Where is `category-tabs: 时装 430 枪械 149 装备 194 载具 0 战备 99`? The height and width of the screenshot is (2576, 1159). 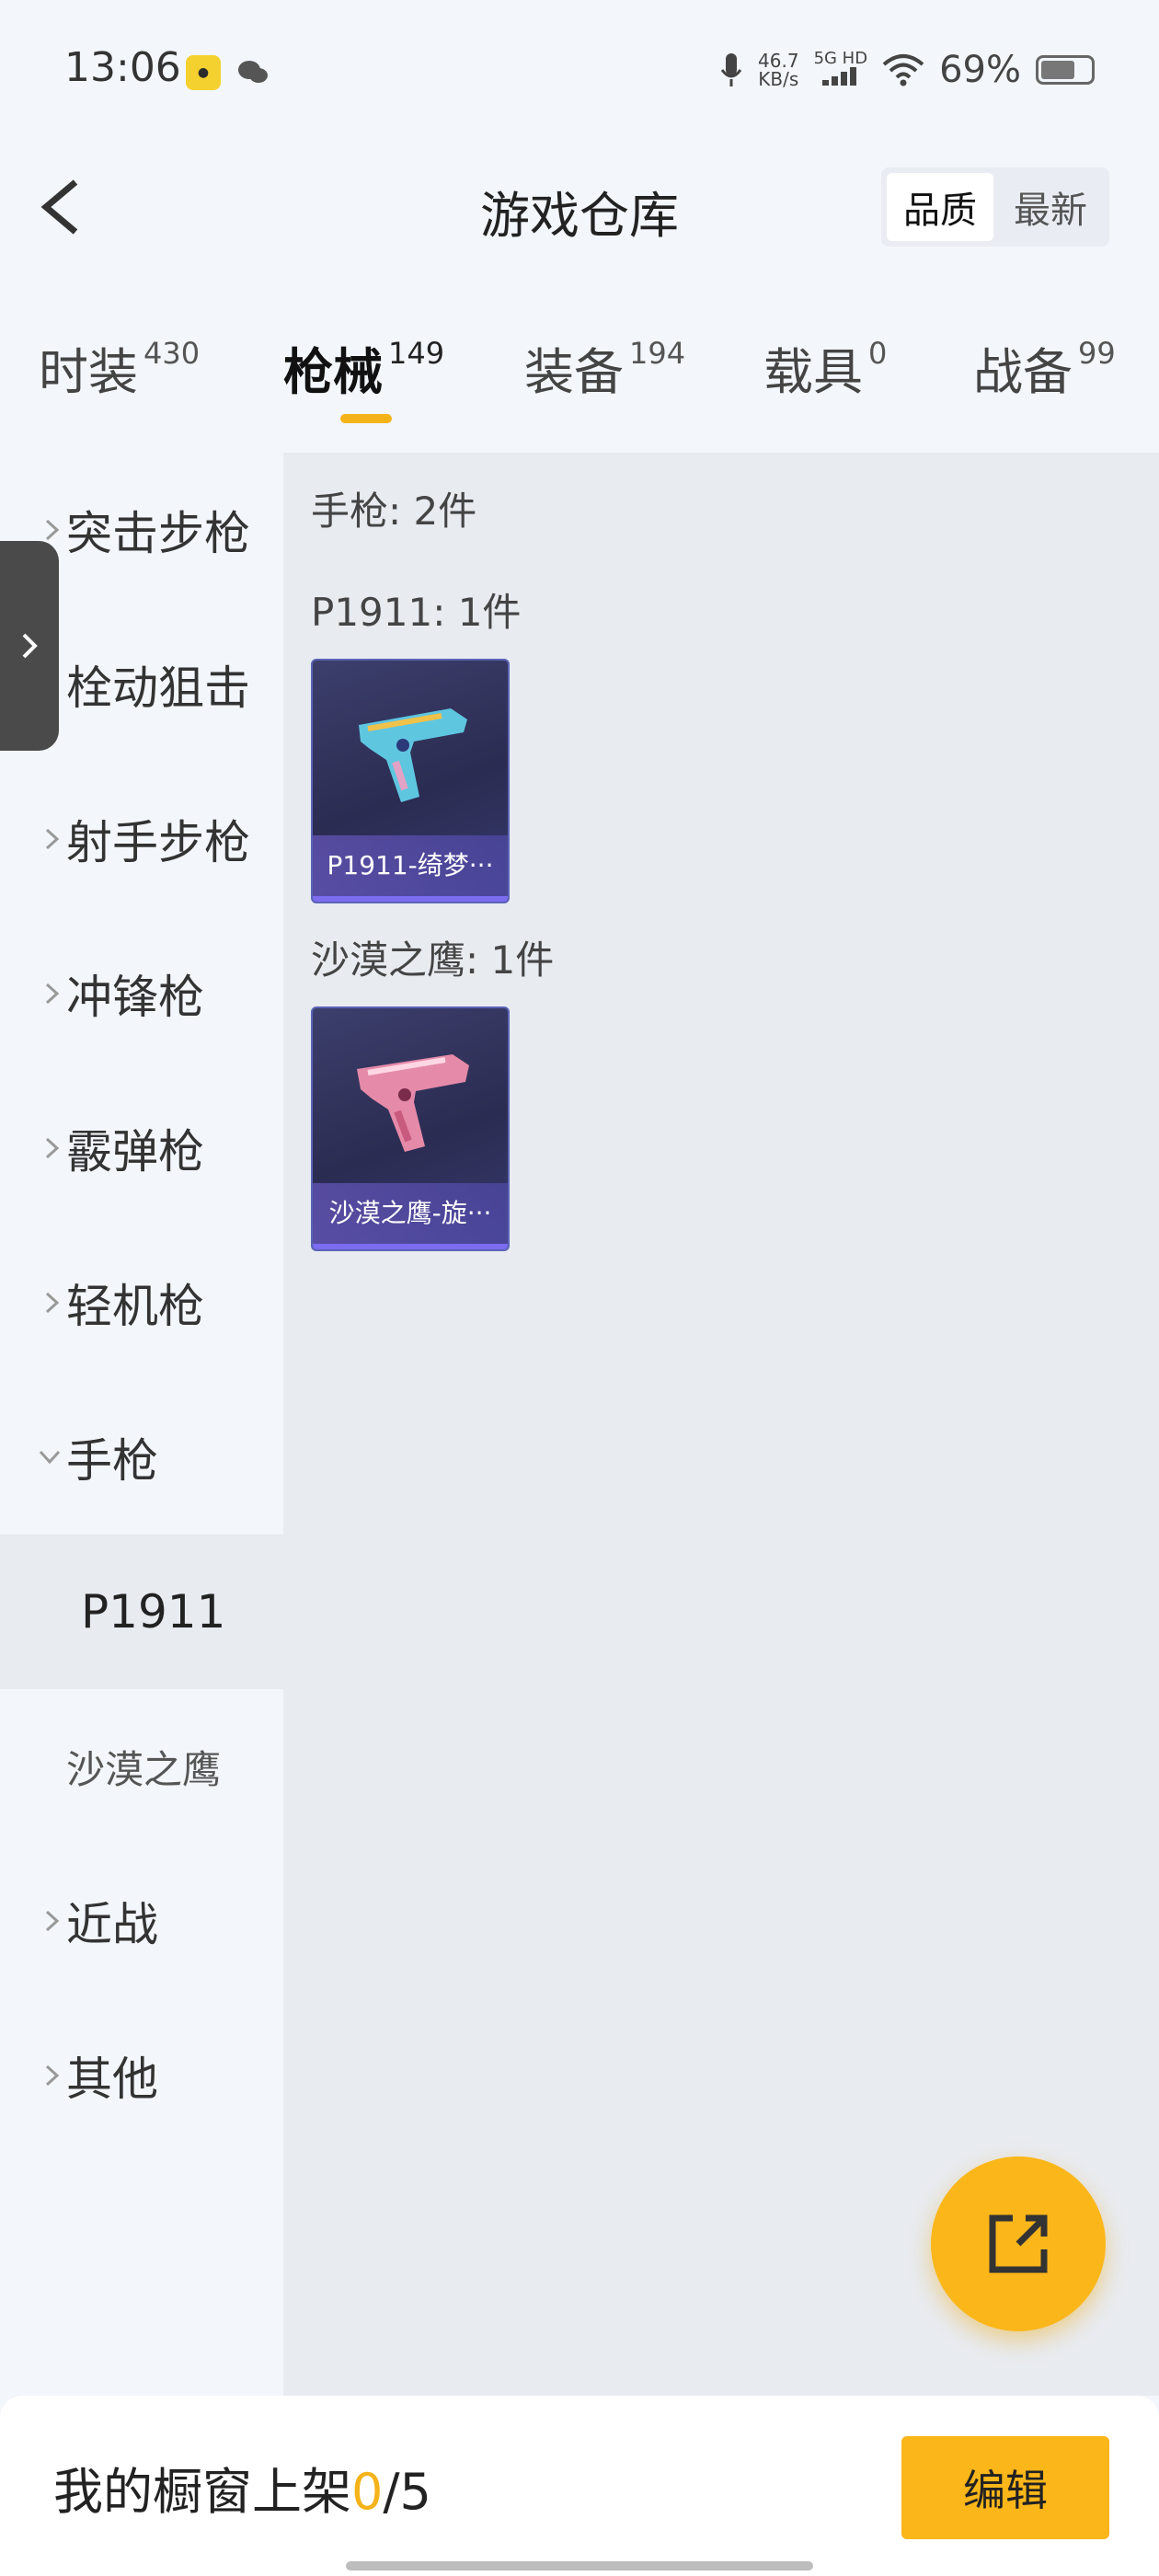 category-tabs: 时装 430 枪械 149 装备 194 载具 0 战备 99 is located at coordinates (579, 386).